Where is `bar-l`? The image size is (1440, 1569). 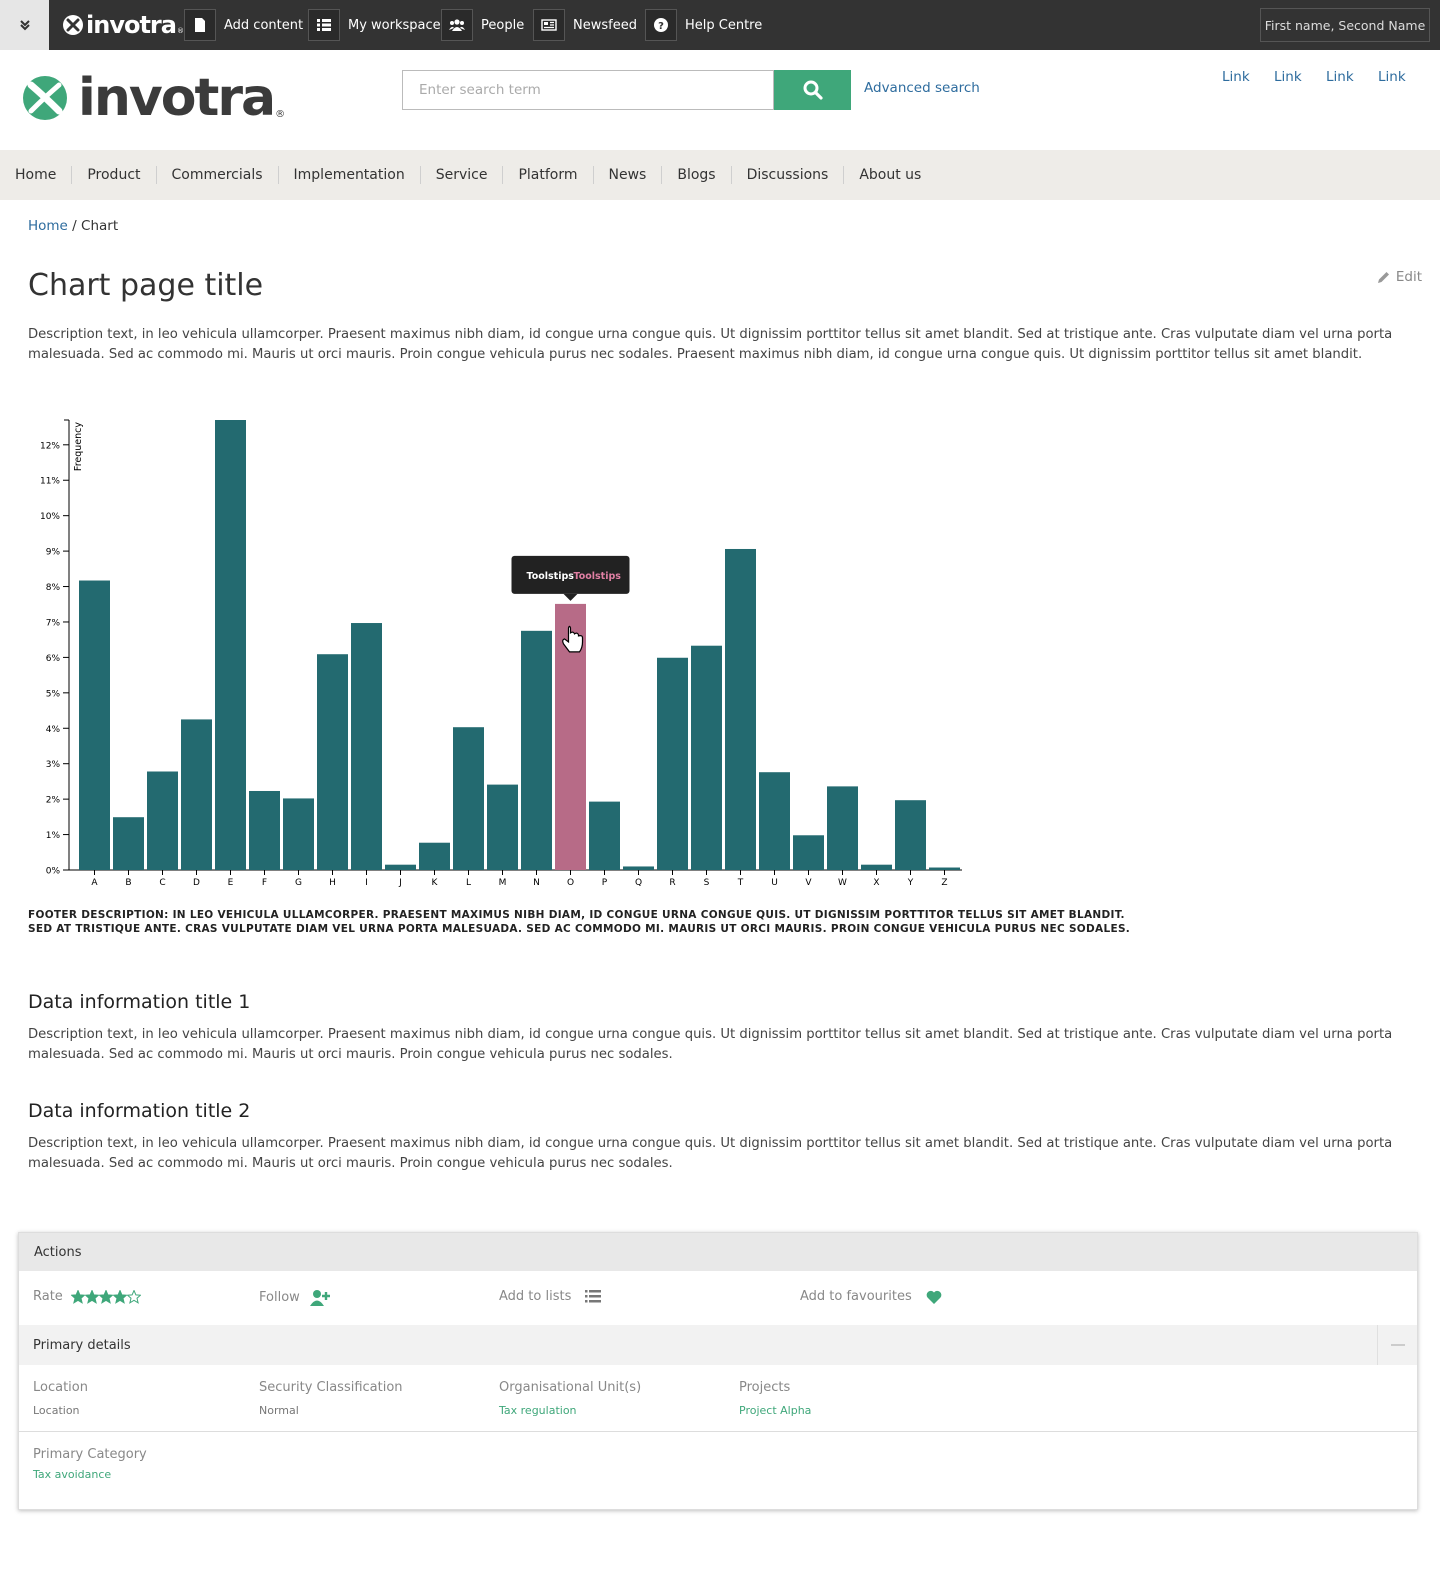 bar-l is located at coordinates (468, 798).